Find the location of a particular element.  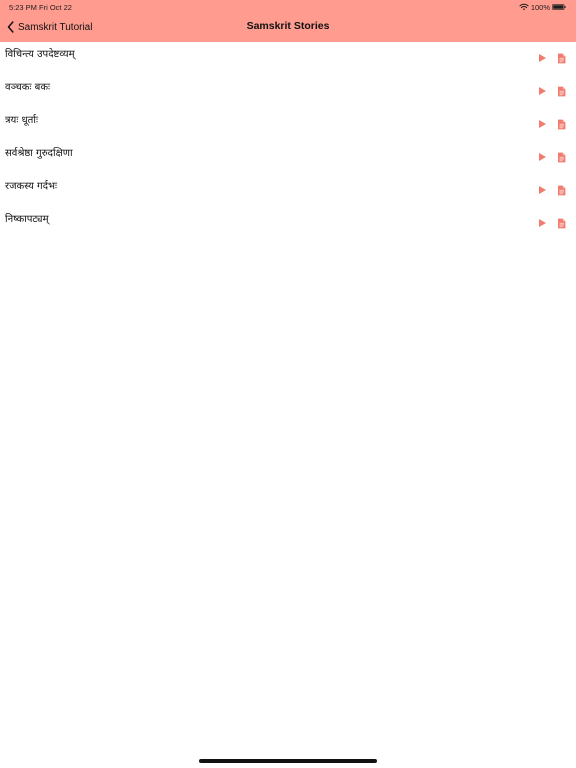

status-bar: 5:23 PM Fri Oct 22 100% is located at coordinates (288, 7).